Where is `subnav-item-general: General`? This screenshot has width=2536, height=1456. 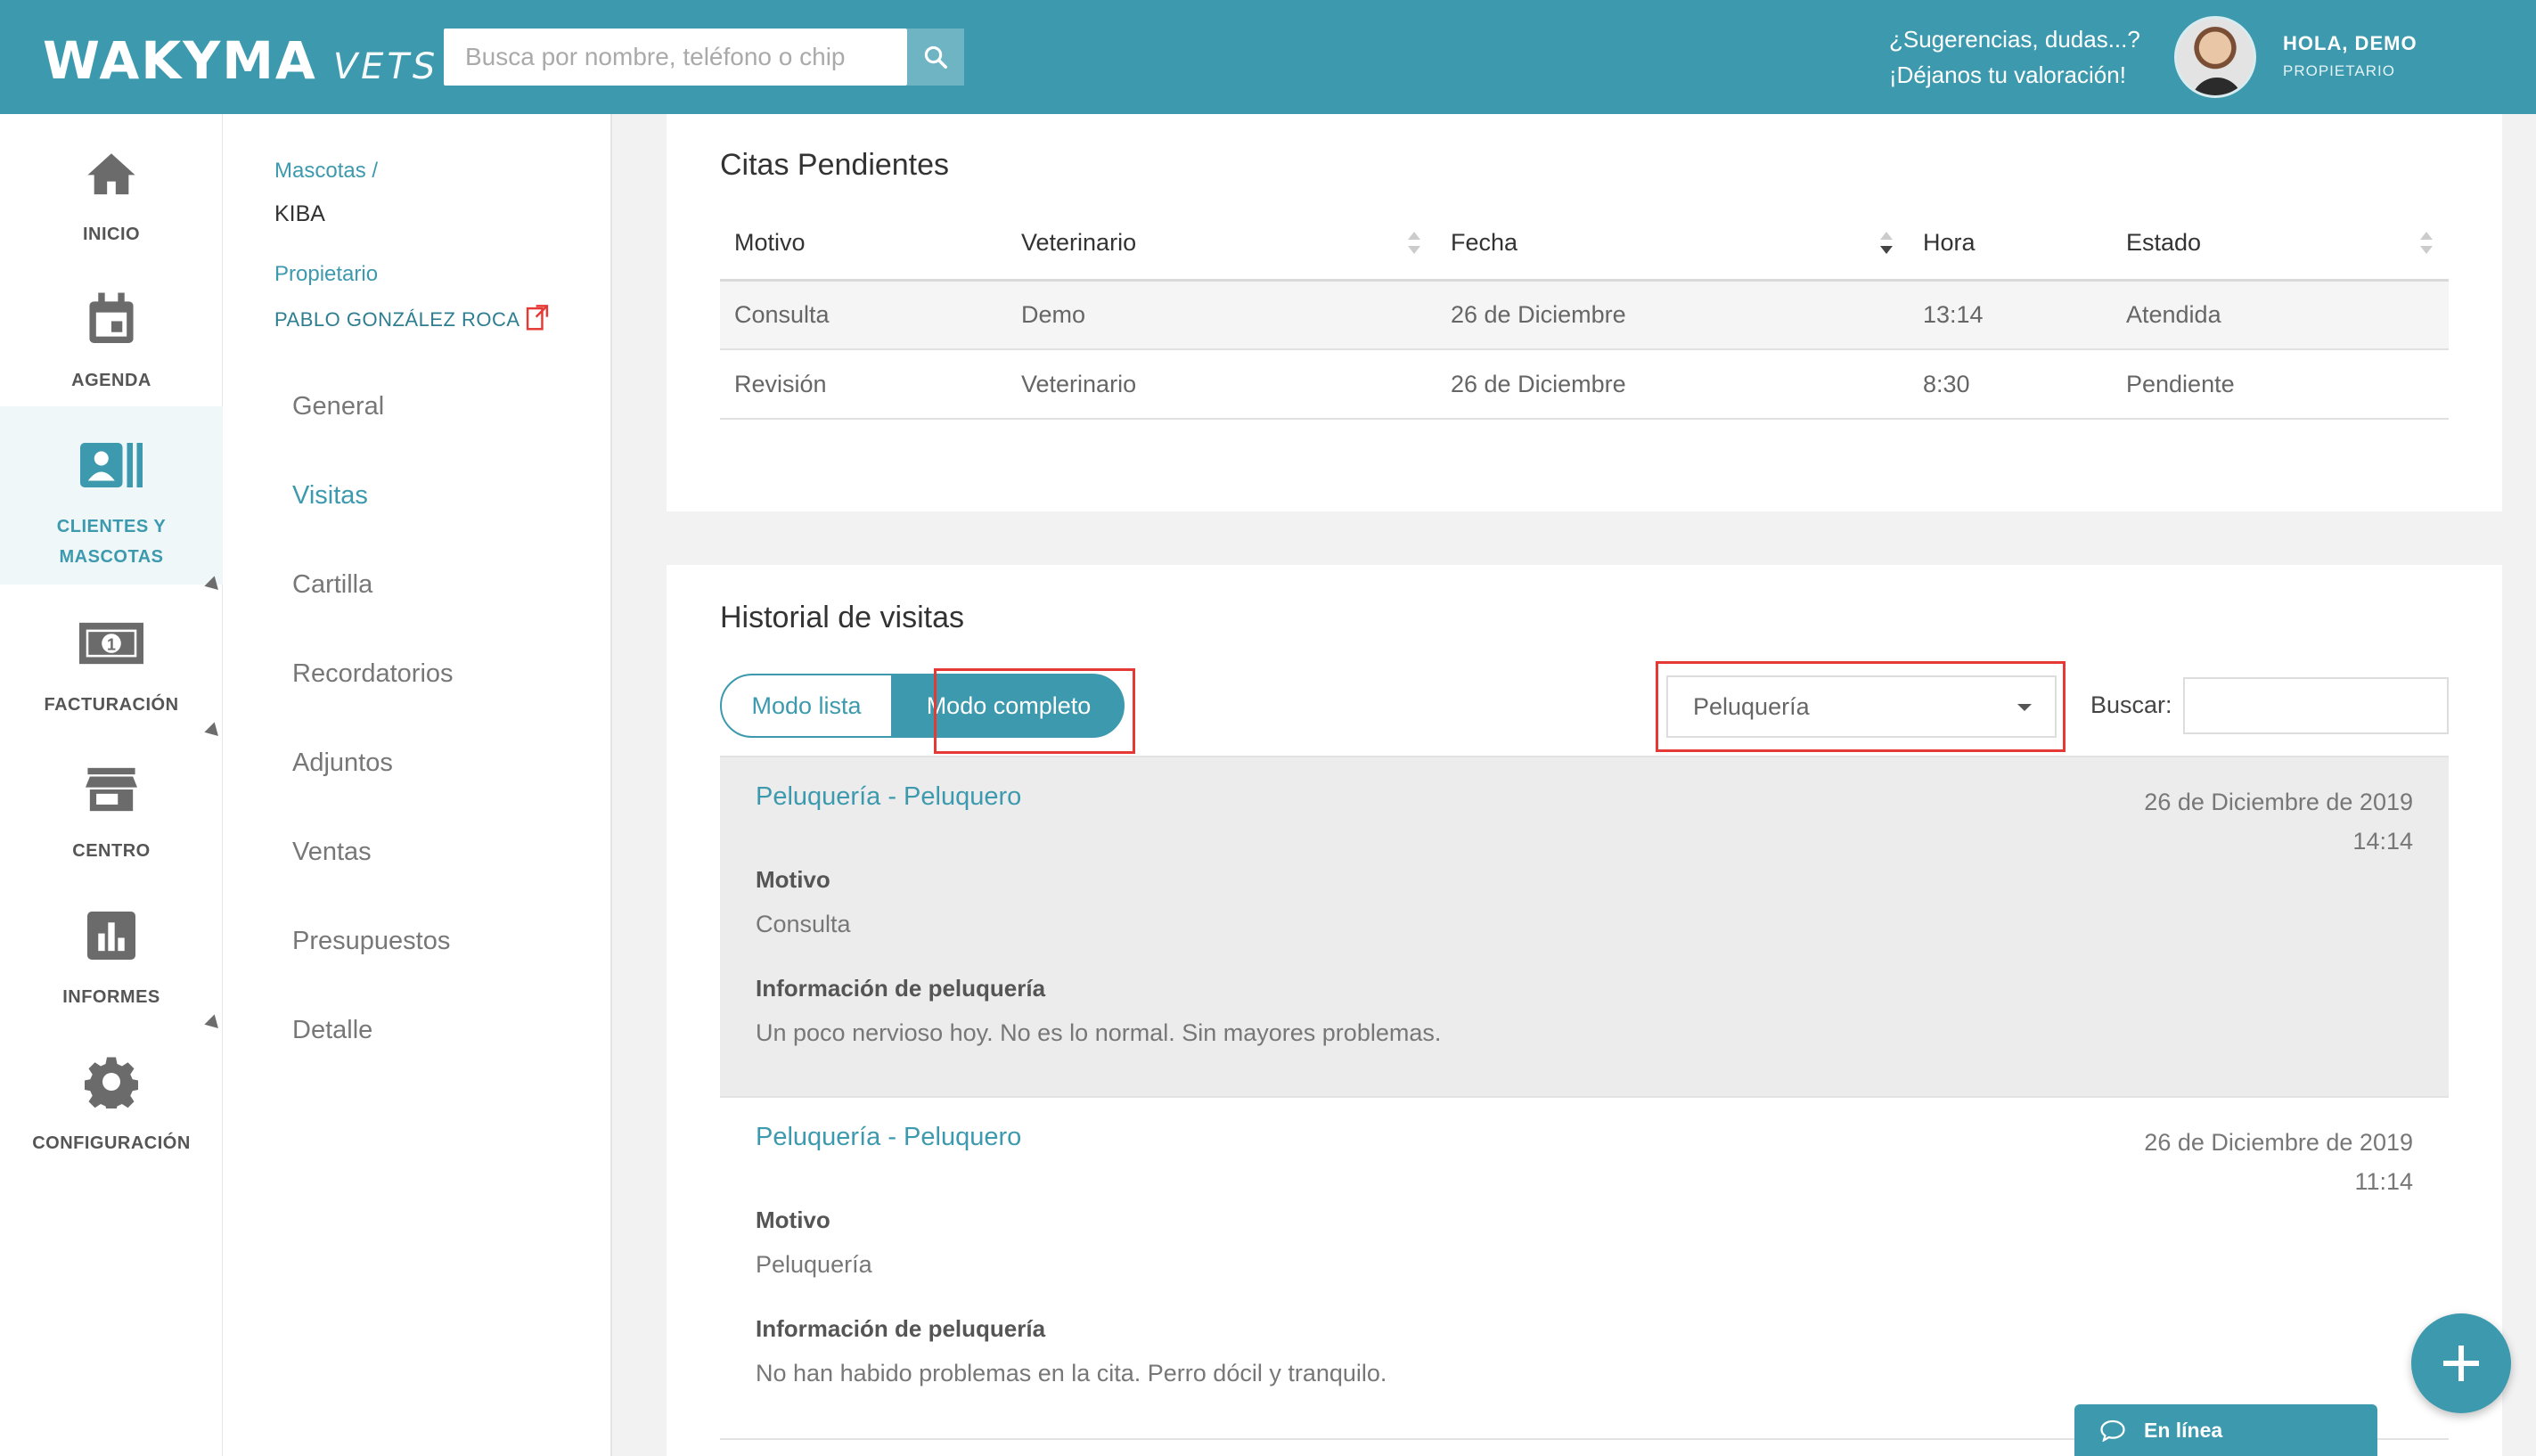 subnav-item-general: General is located at coordinates (338, 406).